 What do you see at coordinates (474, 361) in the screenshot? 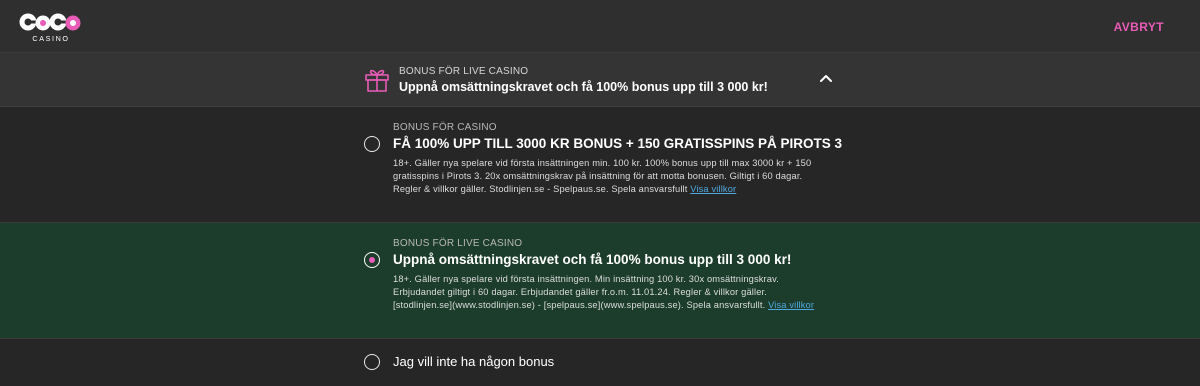
I see `option-title: Jag vill inte ha någon bonus` at bounding box center [474, 361].